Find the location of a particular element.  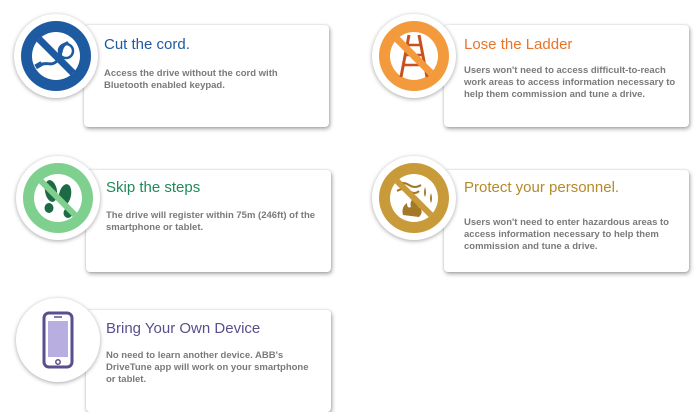

feature-title: Bring Your Own Device is located at coordinates (183, 328).